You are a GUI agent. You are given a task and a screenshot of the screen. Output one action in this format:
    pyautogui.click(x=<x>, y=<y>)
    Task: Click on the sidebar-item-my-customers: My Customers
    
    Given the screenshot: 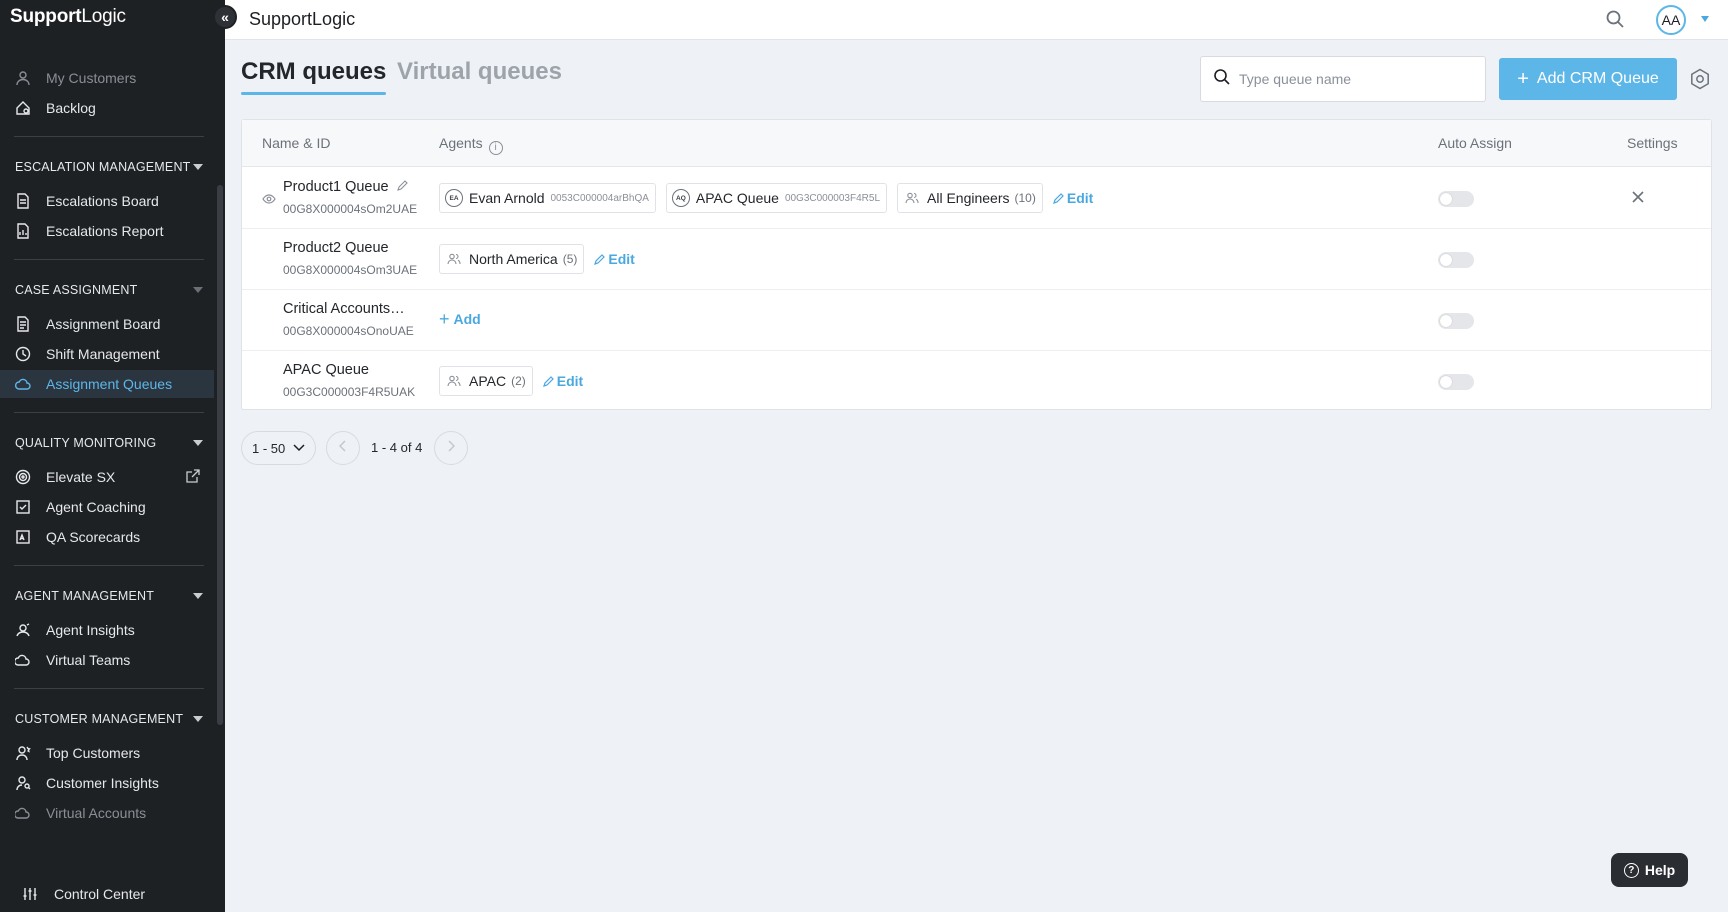 What is the action you would take?
    pyautogui.click(x=107, y=78)
    